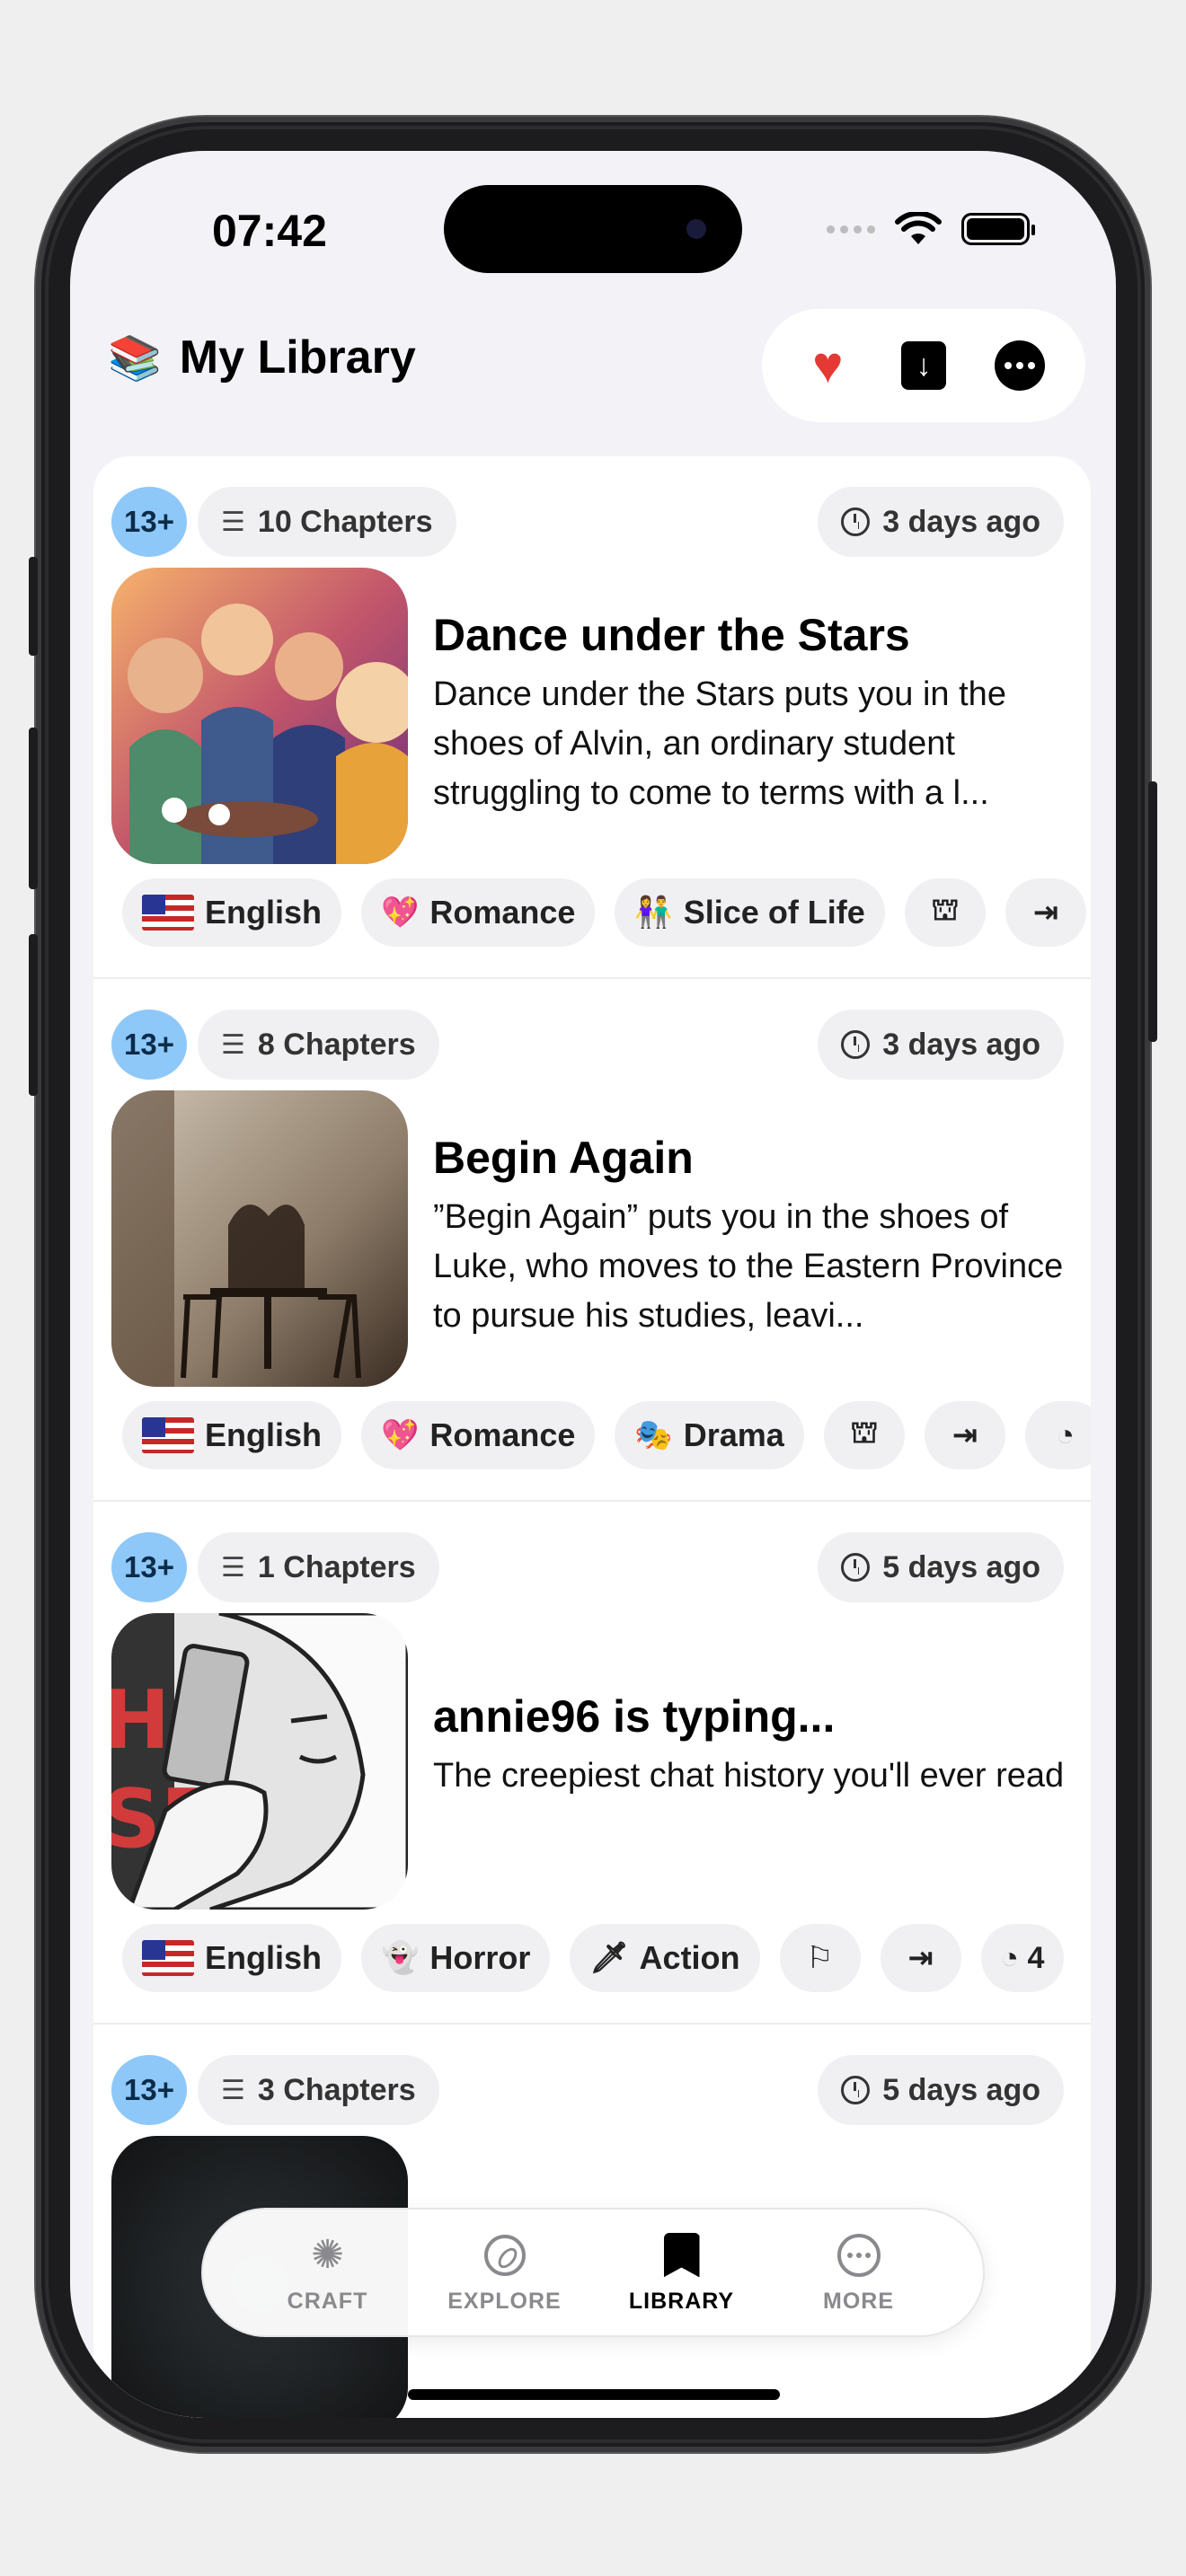 This screenshot has height=2576, width=1186. I want to click on tab-craft: ✺ CRAFT, so click(328, 2273).